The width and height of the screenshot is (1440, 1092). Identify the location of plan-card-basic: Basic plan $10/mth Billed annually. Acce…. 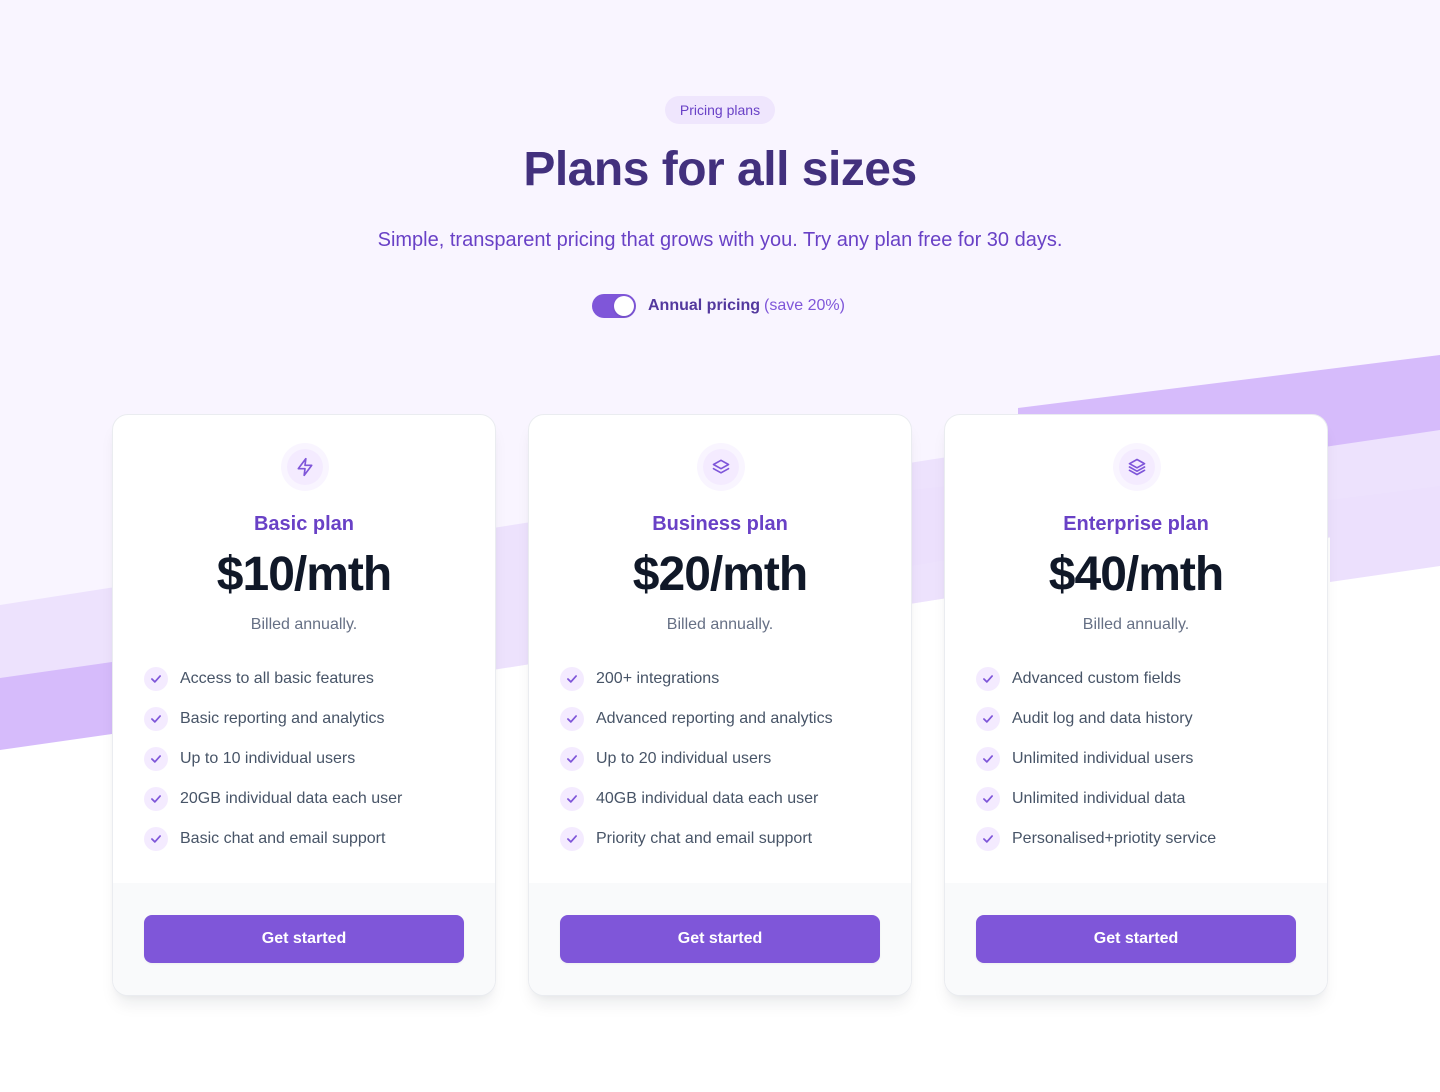
(304, 705).